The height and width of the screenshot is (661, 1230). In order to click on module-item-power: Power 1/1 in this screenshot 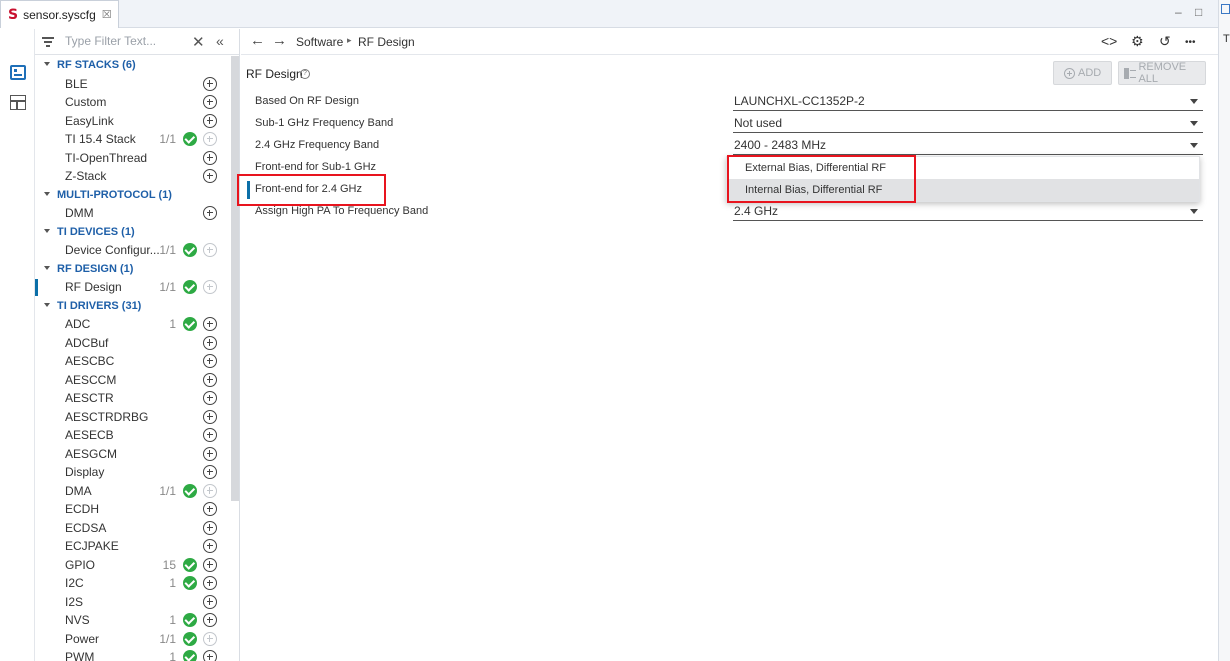, I will do `click(132, 639)`.